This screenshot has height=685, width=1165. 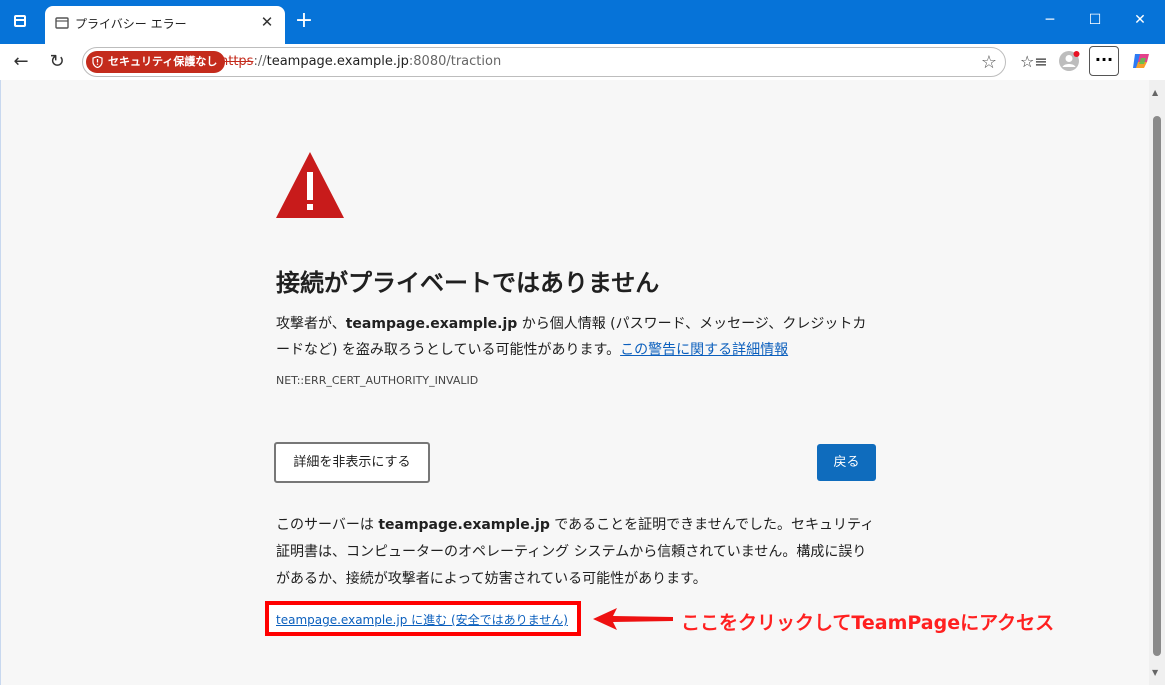 What do you see at coordinates (163, 61) in the screenshot?
I see `security-label: セキュリティ保護なし` at bounding box center [163, 61].